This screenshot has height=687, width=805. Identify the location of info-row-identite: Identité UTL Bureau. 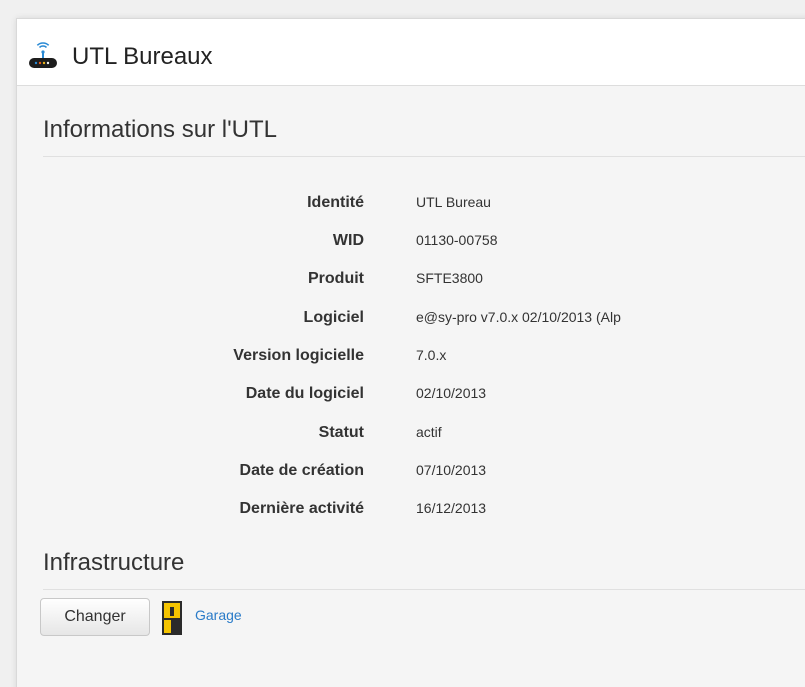
(407, 203).